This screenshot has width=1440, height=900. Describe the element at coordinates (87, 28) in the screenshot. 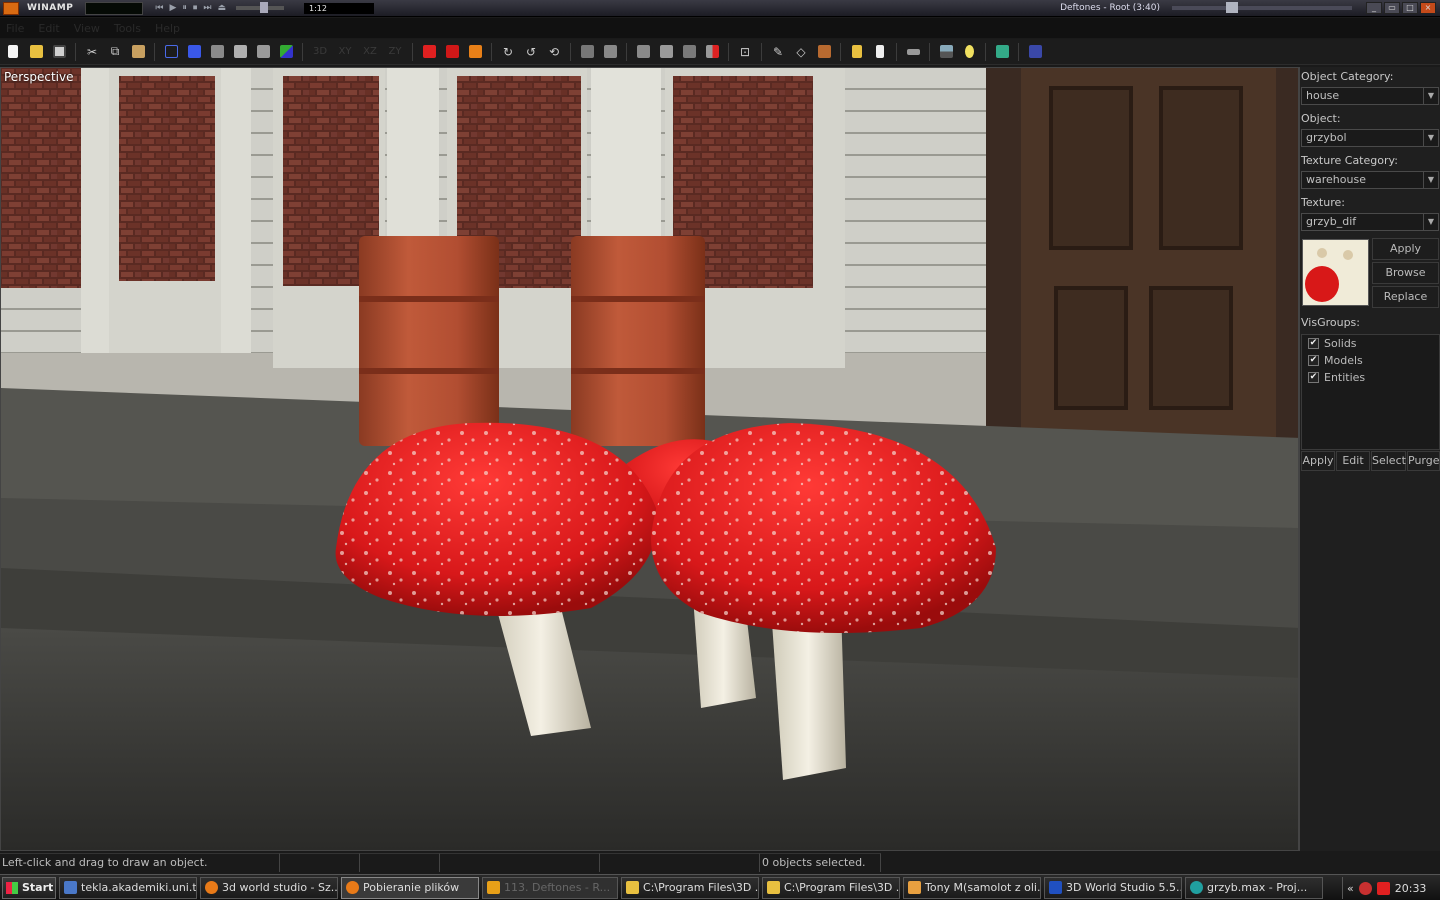

I see `menu-view: View` at that location.